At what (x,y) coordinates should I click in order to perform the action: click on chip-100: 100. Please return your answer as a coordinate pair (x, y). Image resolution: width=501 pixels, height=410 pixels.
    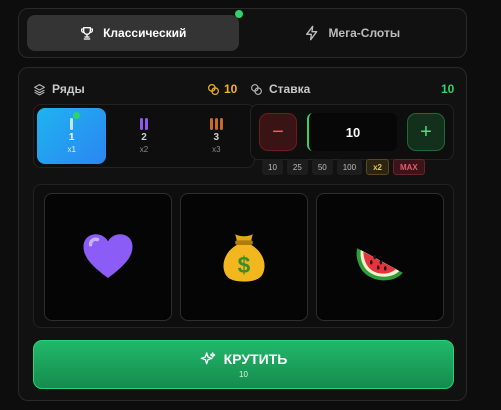
    Looking at the image, I should click on (349, 167).